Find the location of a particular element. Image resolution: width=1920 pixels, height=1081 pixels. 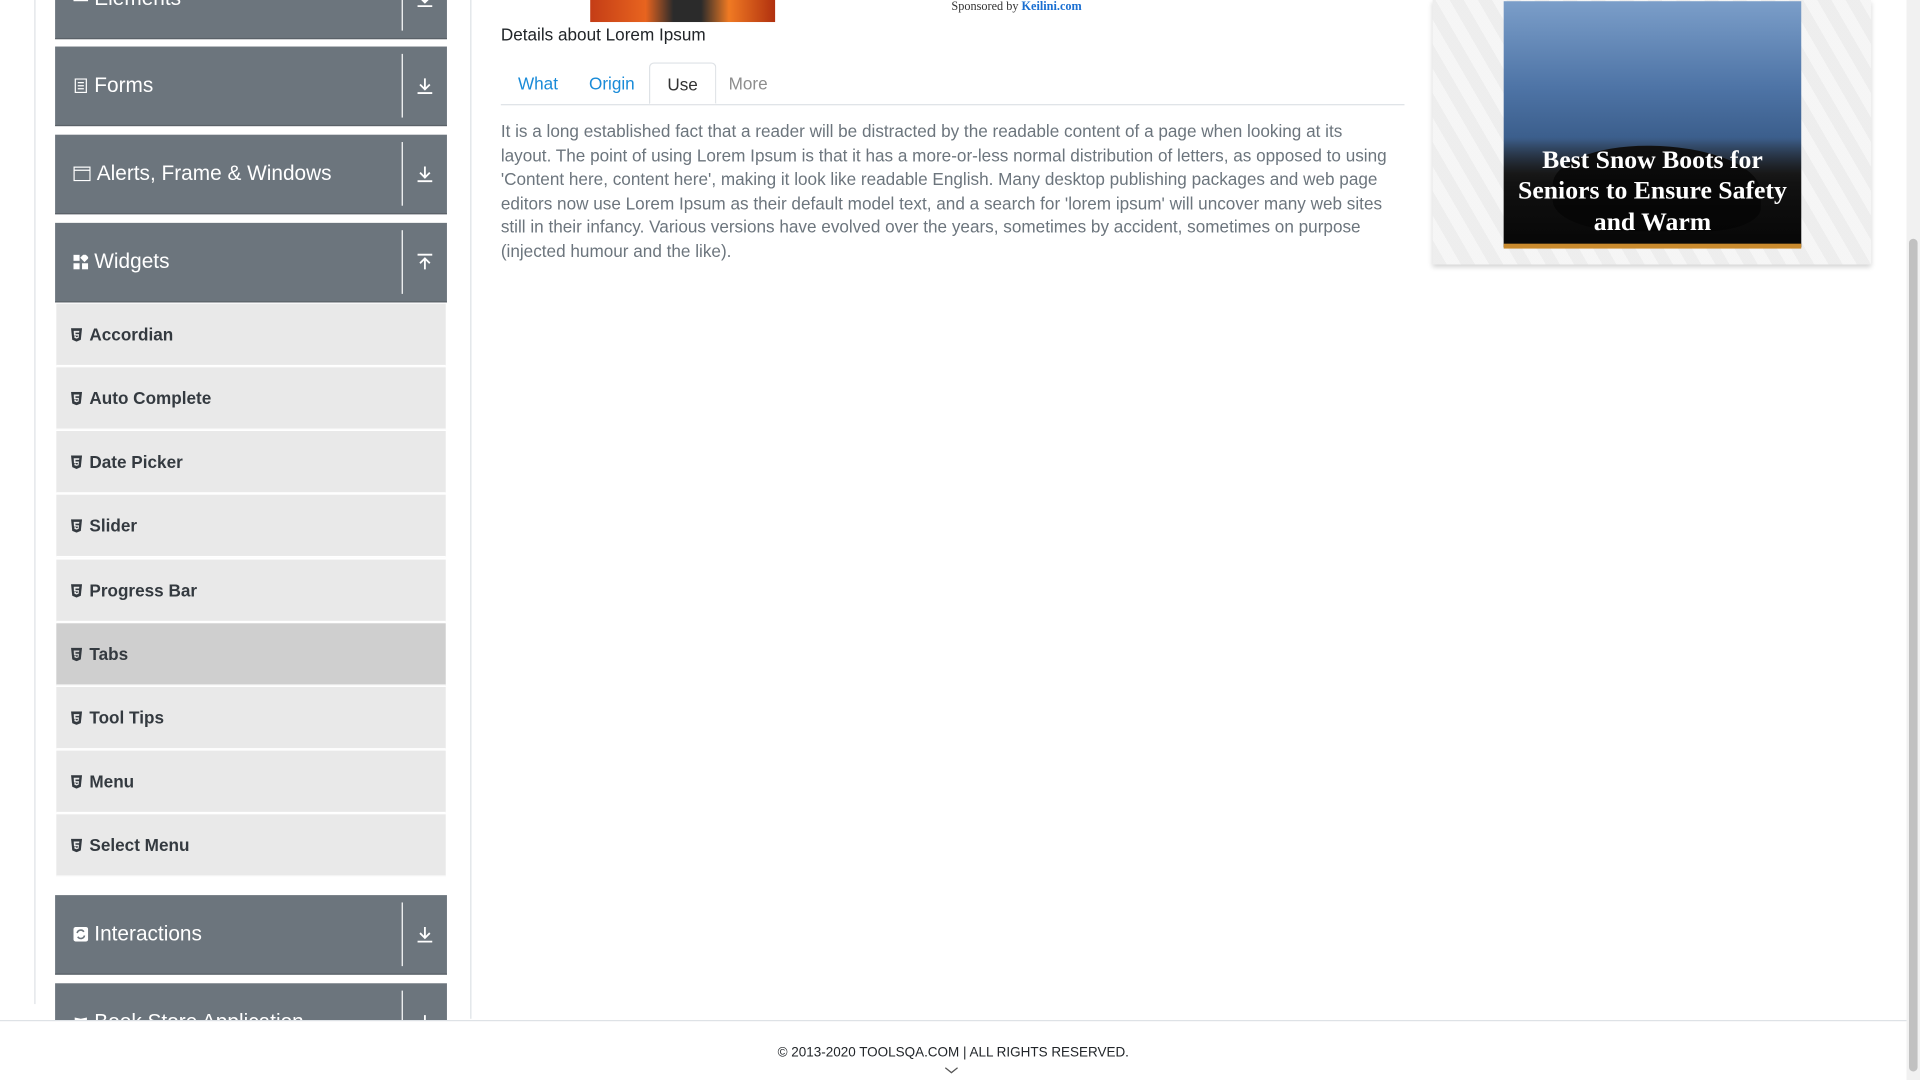

sponsored-prefix: Sponsored by is located at coordinates (985, 7).